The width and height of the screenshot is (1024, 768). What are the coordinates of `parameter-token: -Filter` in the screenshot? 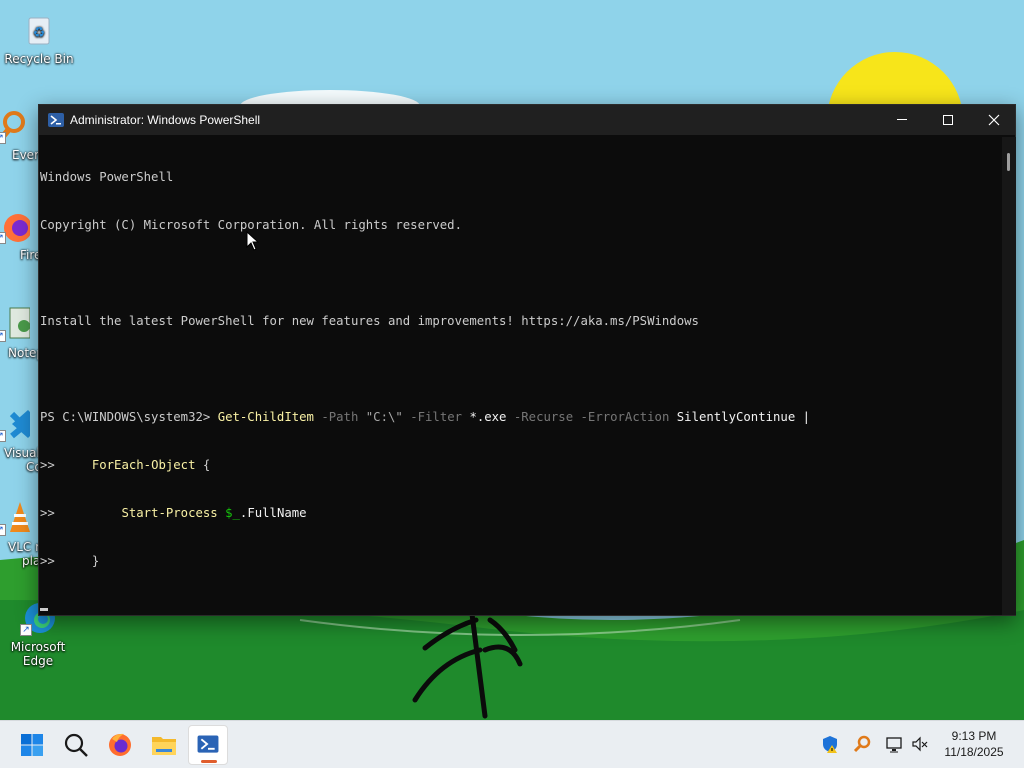 It's located at (436, 417).